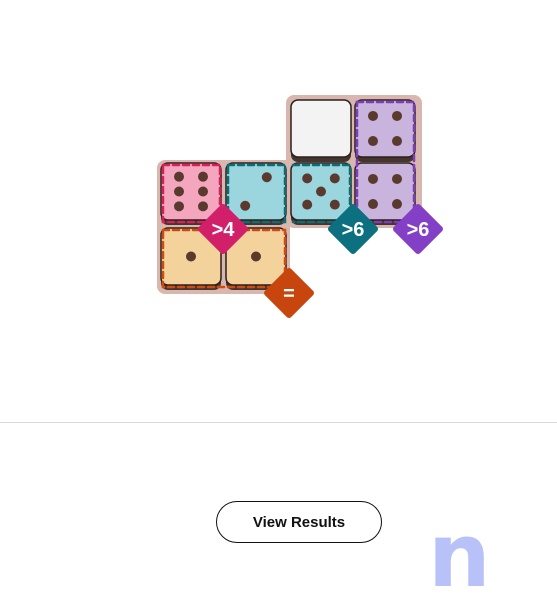  I want to click on die-empty-top, so click(321, 130).